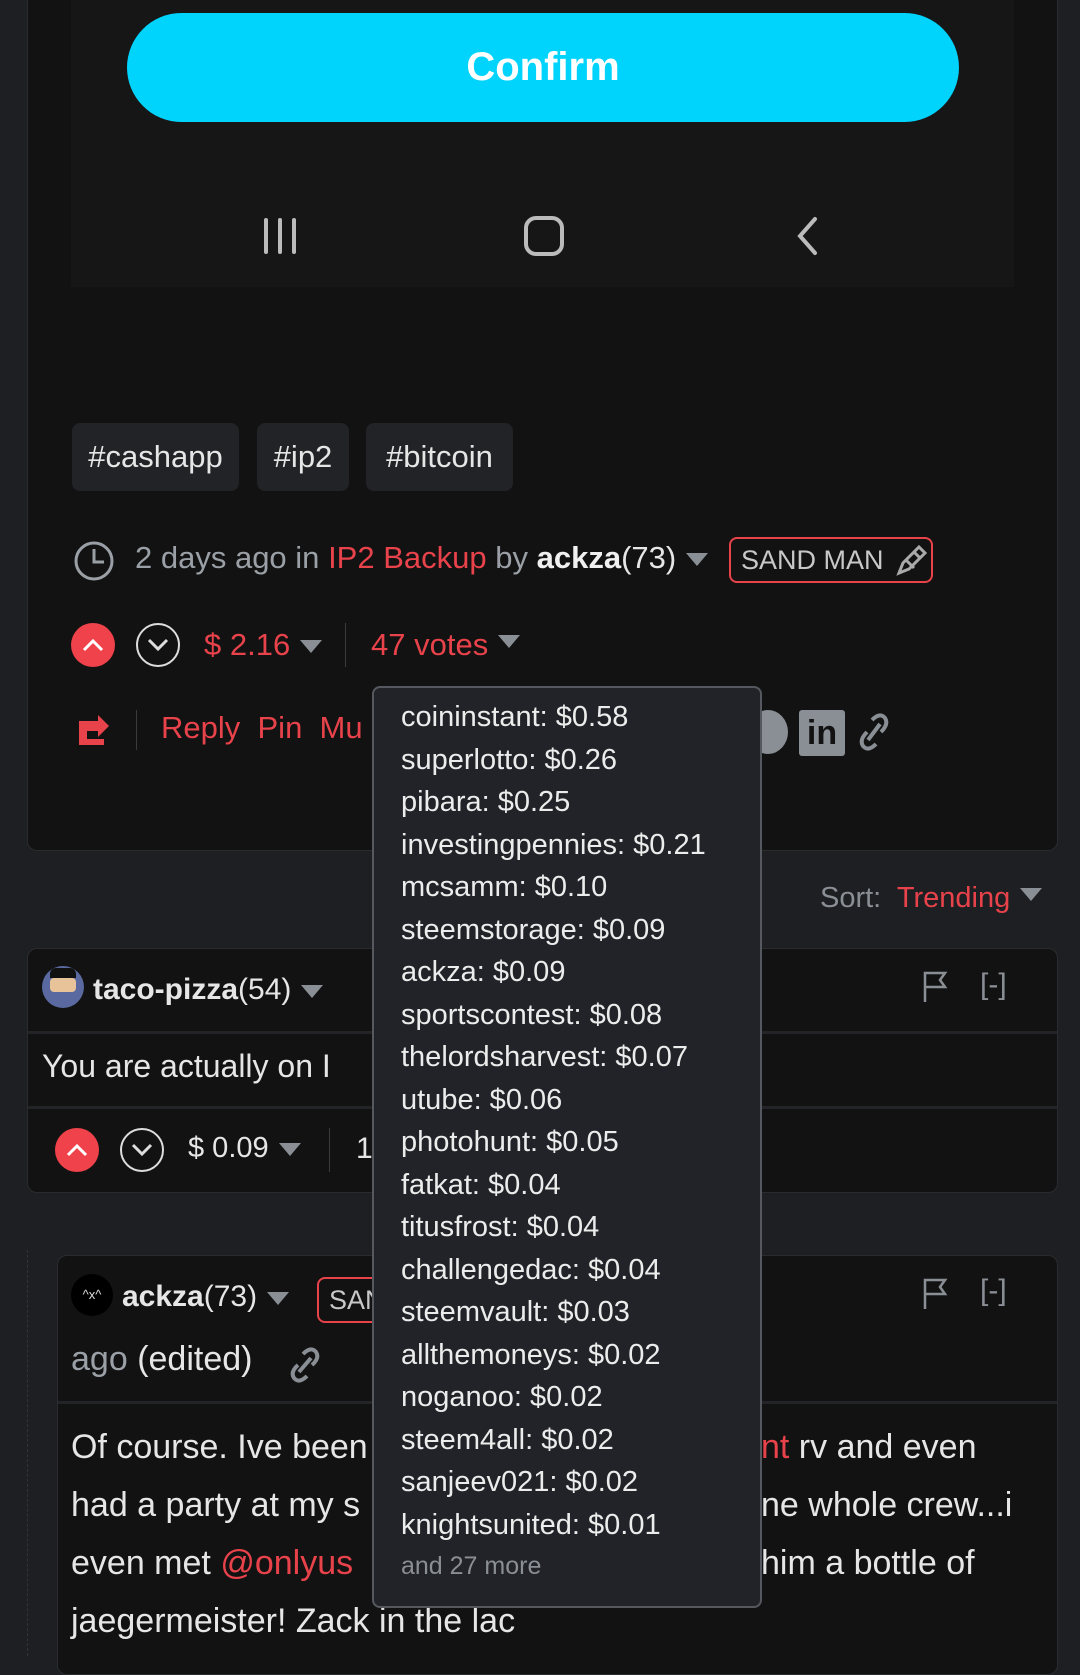 The height and width of the screenshot is (1675, 1080). What do you see at coordinates (200, 727) in the screenshot?
I see `reply-link: Reply` at bounding box center [200, 727].